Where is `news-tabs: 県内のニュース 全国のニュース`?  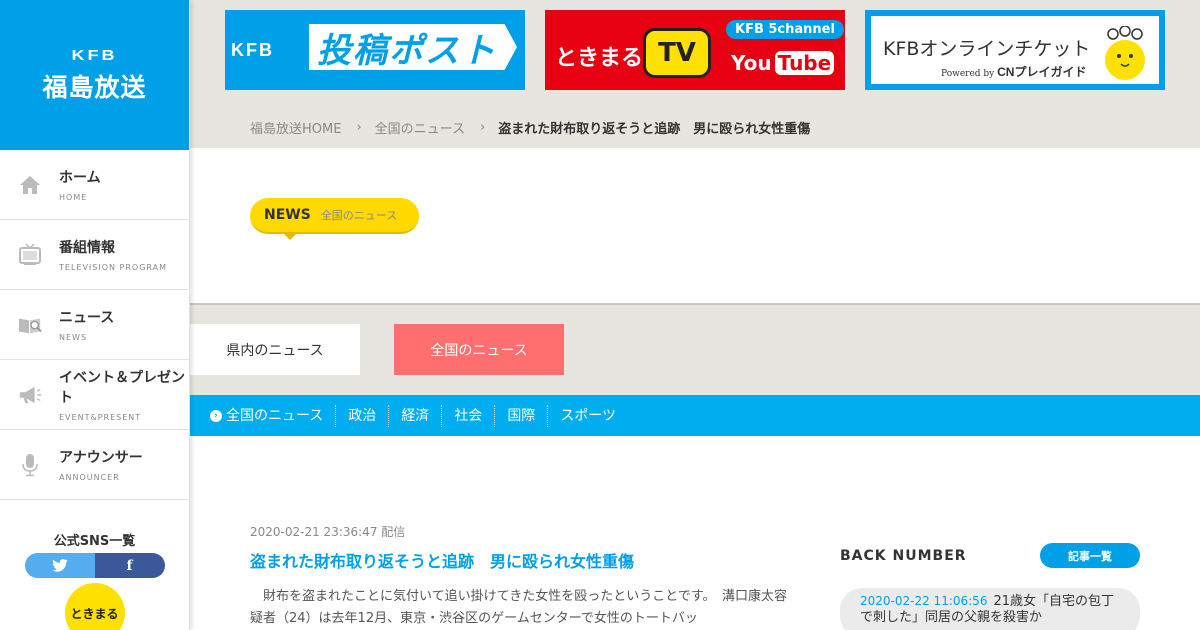
news-tabs: 県内のニュース 全国のニュース is located at coordinates (695, 350).